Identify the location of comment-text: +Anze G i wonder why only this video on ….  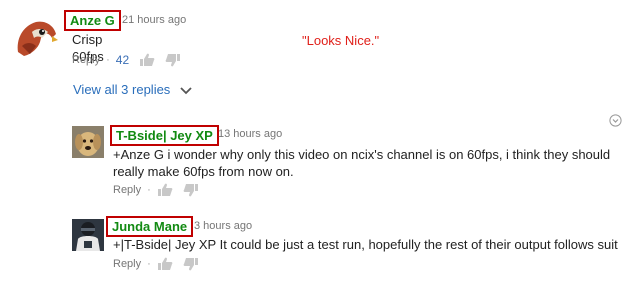
(362, 163).